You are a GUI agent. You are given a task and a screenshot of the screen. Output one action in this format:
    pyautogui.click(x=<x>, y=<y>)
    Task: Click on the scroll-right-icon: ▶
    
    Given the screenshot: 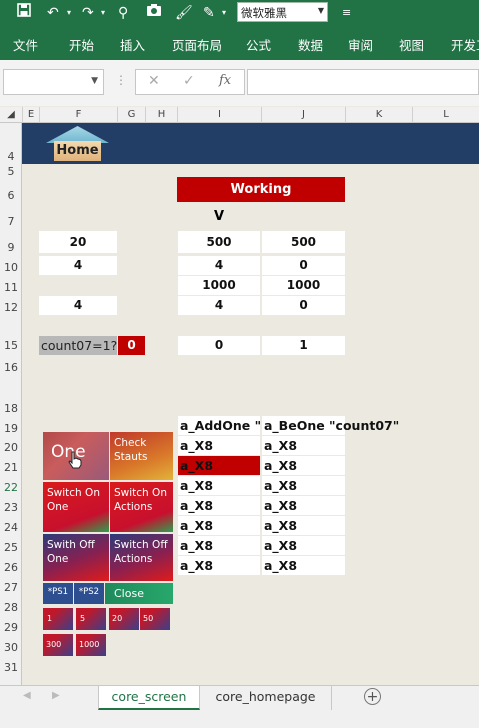 What is the action you would take?
    pyautogui.click(x=56, y=695)
    